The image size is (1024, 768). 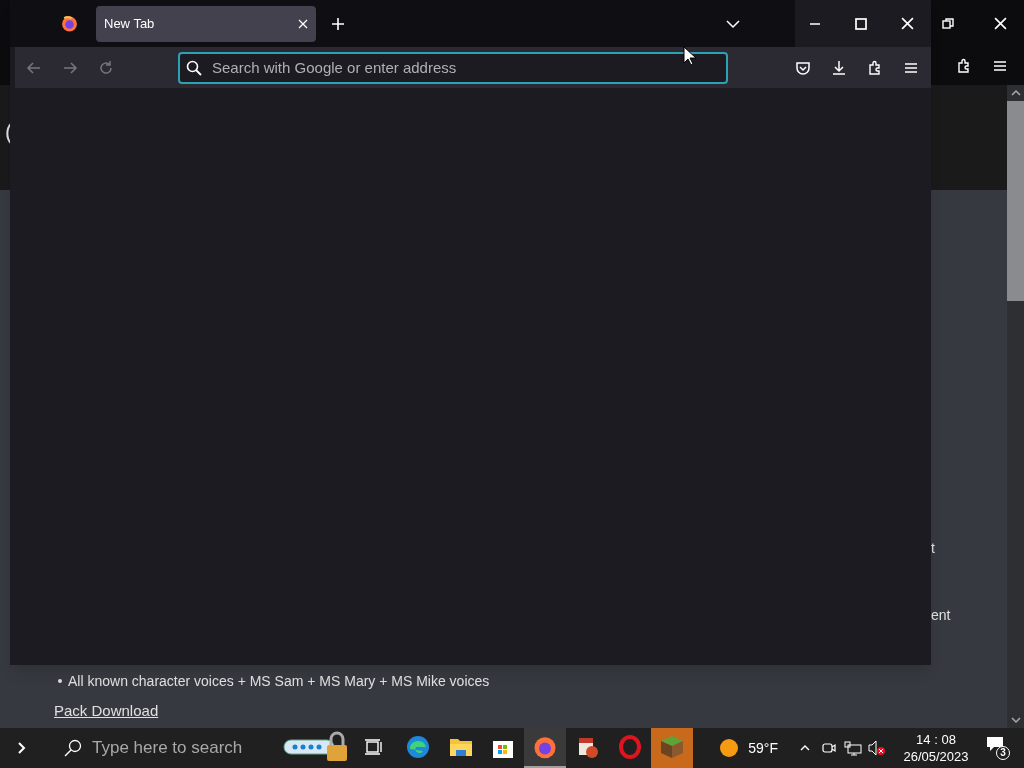 I want to click on pack-download-link: Pack Download, so click(x=106, y=710).